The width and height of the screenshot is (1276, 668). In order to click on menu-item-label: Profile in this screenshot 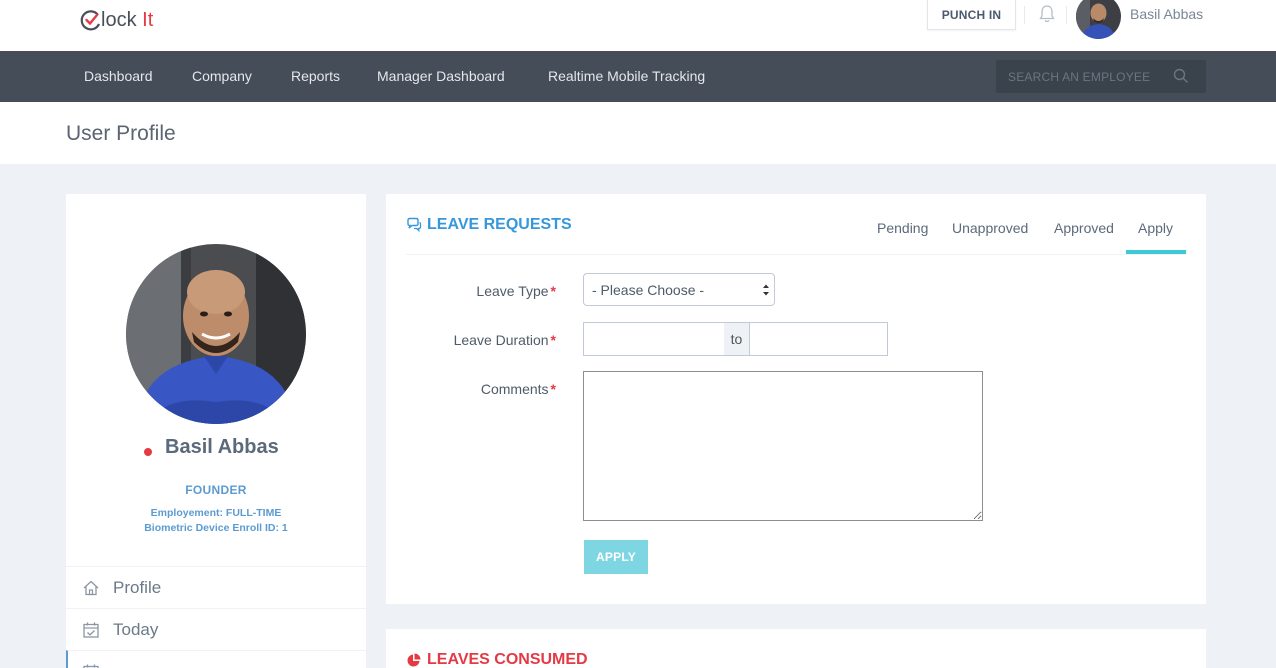, I will do `click(137, 587)`.